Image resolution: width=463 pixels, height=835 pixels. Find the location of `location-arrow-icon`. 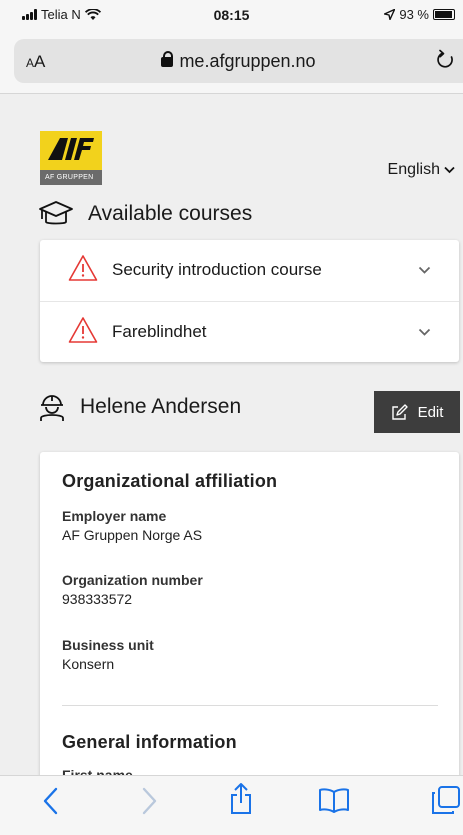

location-arrow-icon is located at coordinates (390, 14).